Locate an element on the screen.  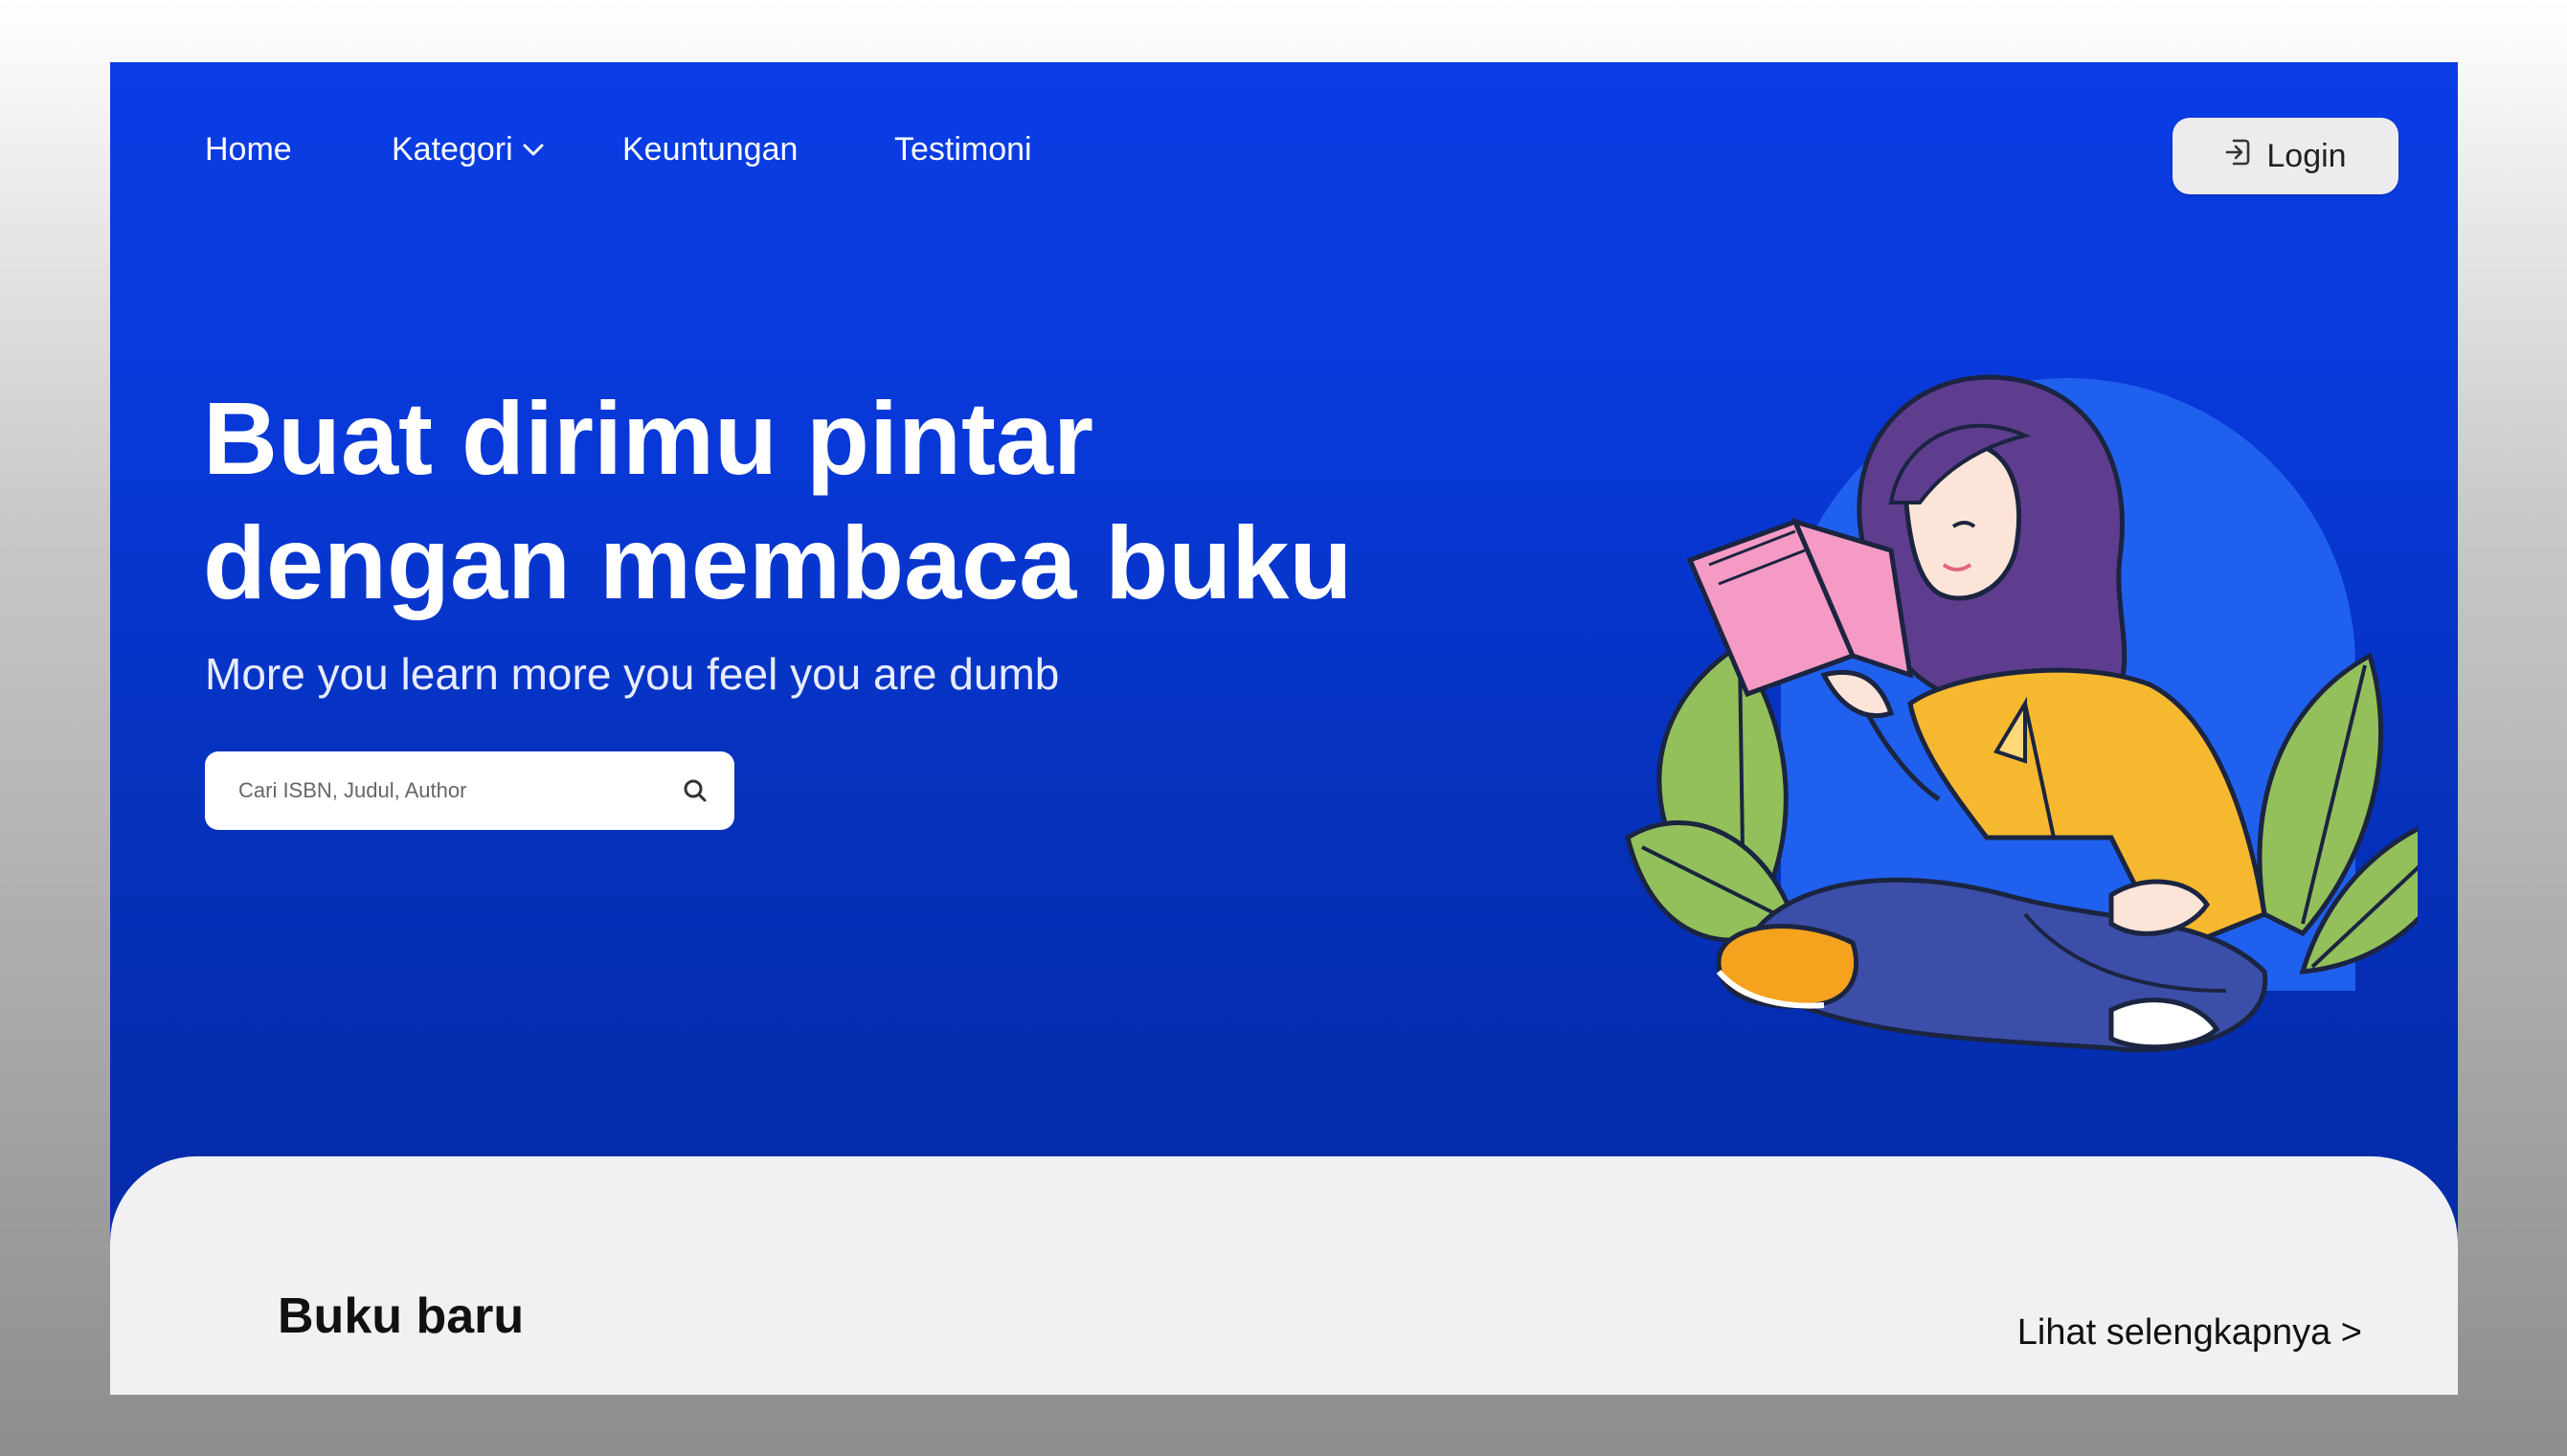
nav-kategori-label: Kategori is located at coordinates (452, 149).